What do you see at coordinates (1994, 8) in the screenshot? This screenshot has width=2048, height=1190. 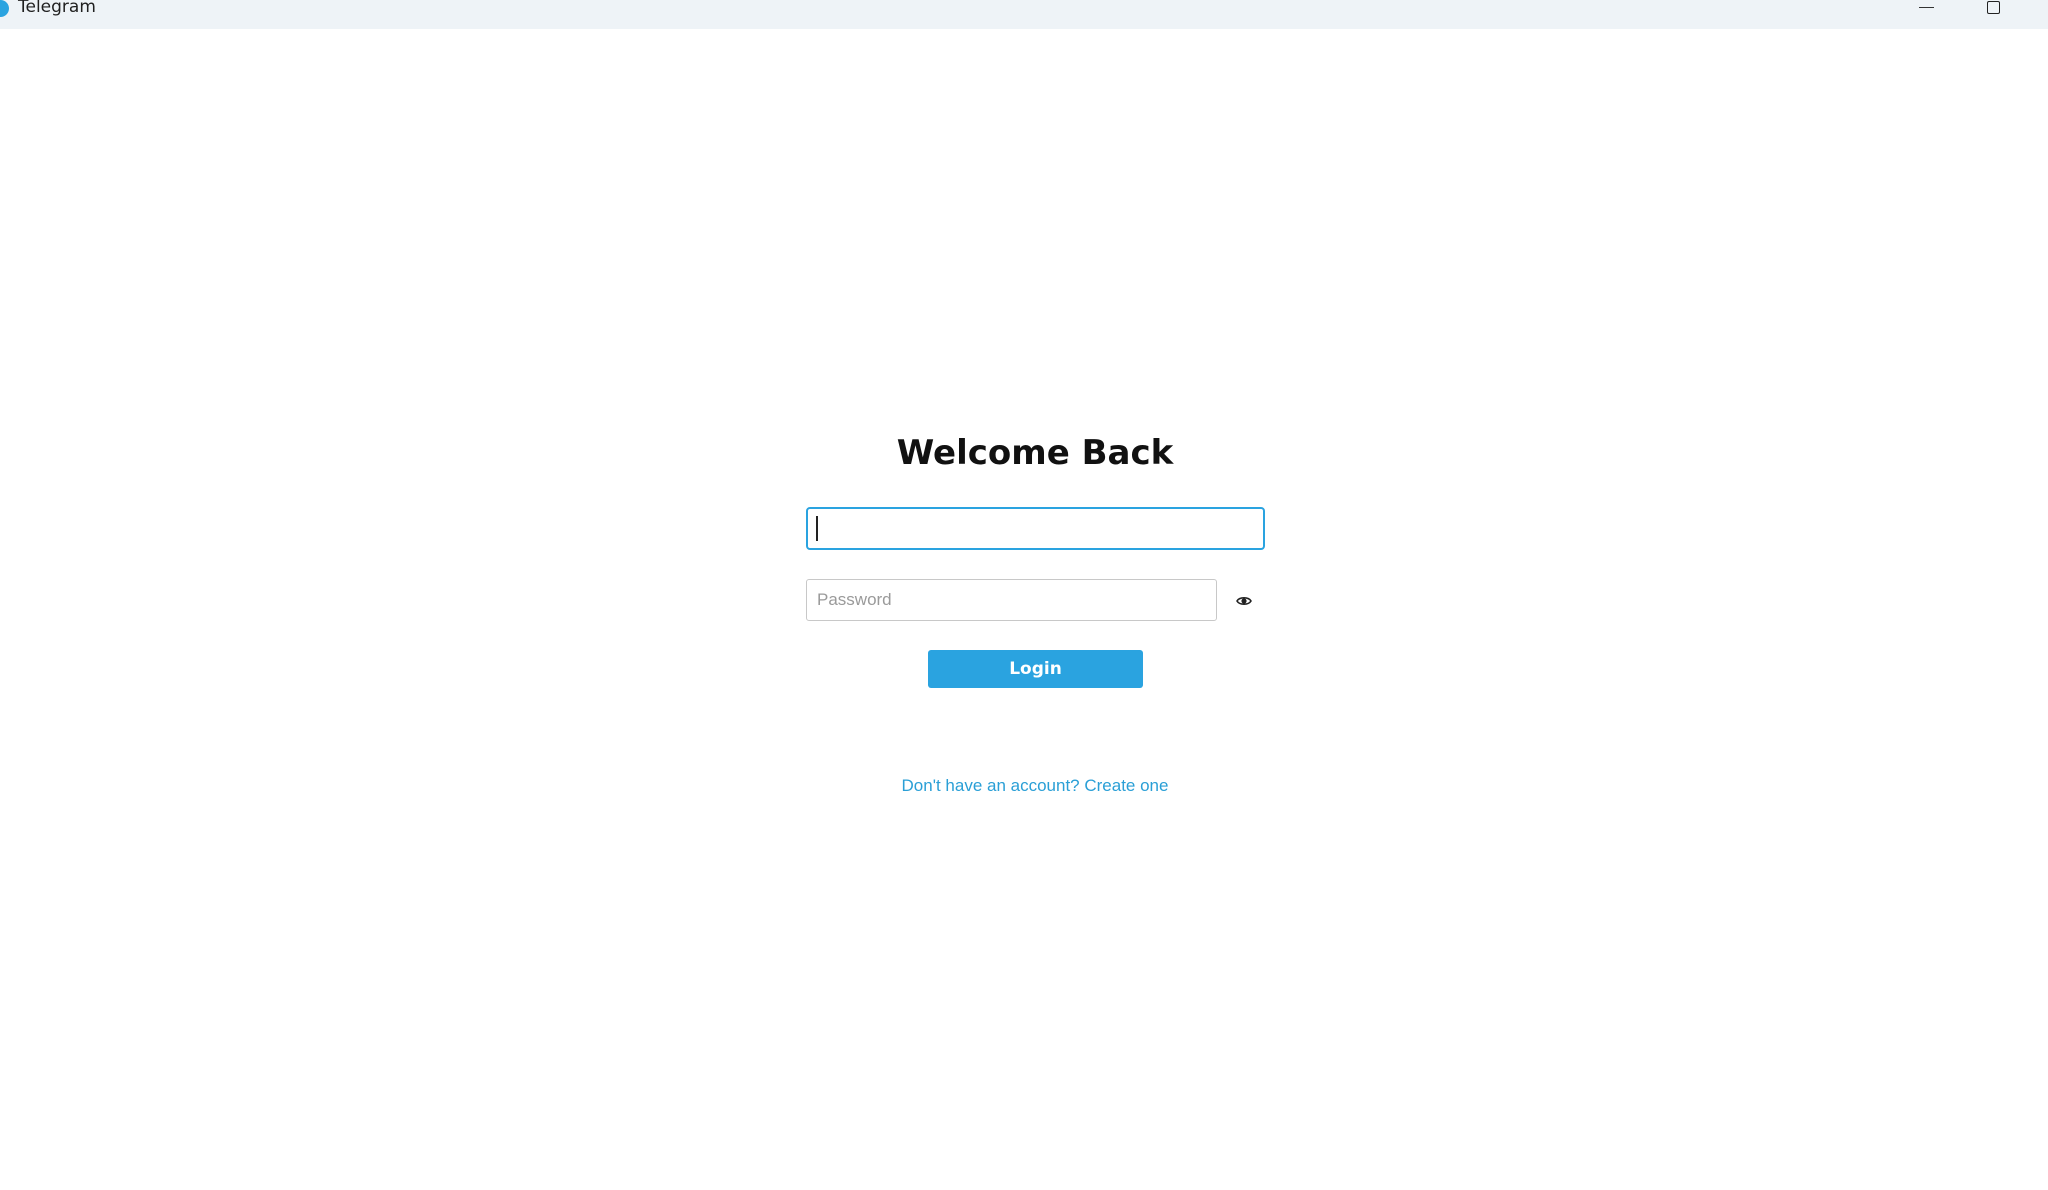 I see `maximize-icon` at bounding box center [1994, 8].